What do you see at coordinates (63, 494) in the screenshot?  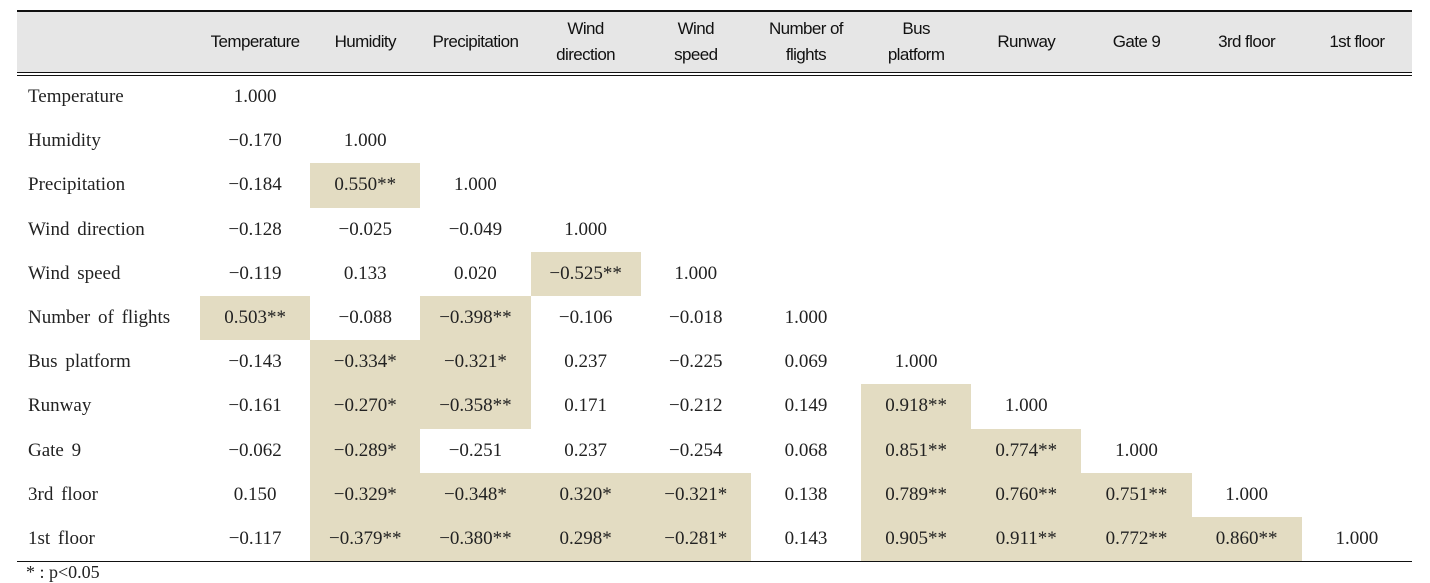 I see `row-label: 3rd floor` at bounding box center [63, 494].